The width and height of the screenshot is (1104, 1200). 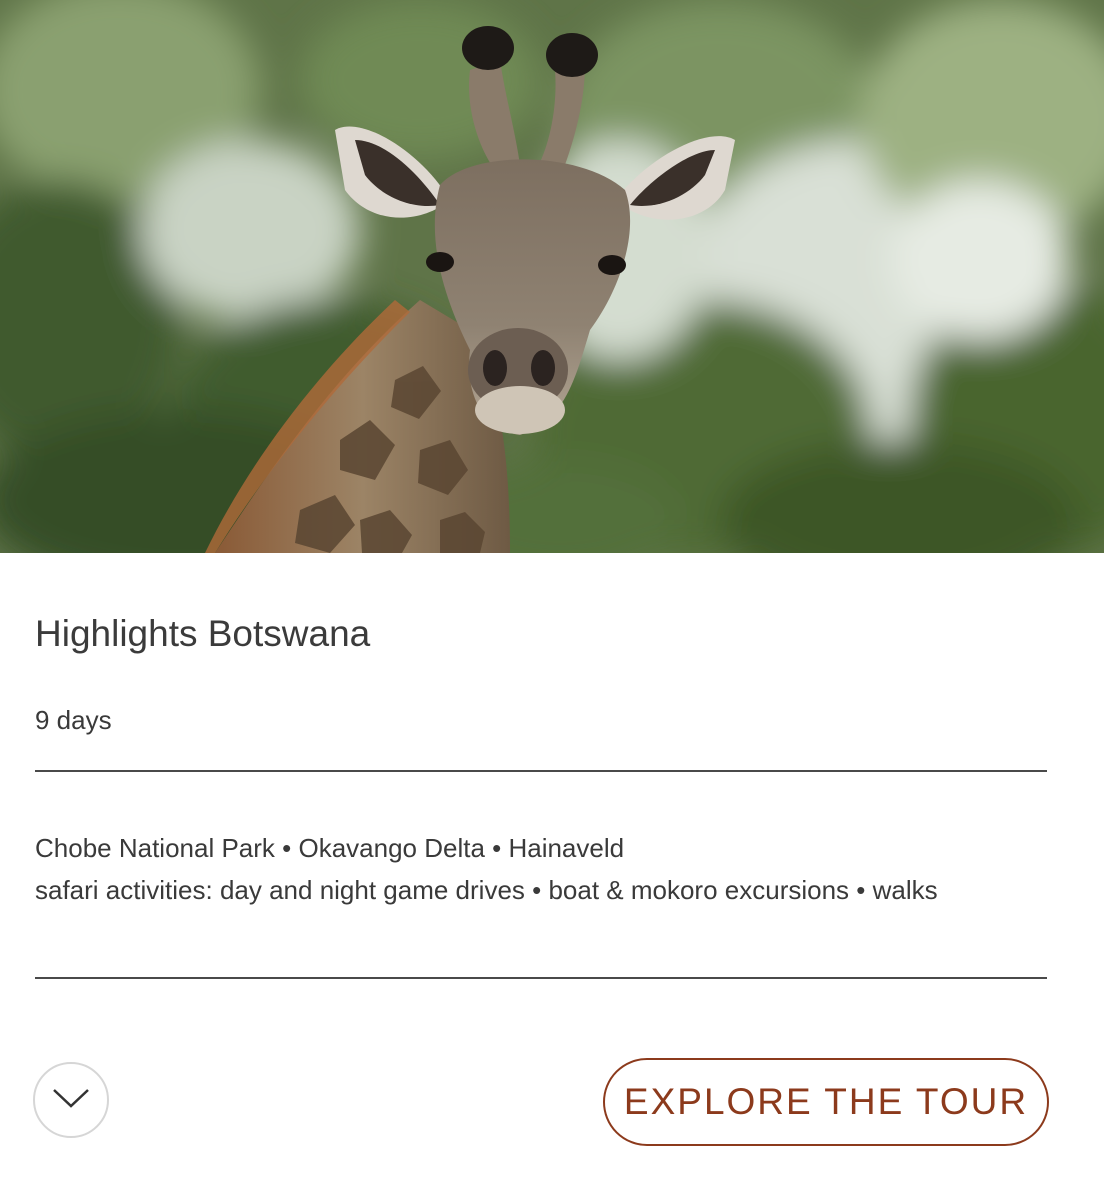 I want to click on tour-duration: 9 days, so click(x=73, y=720).